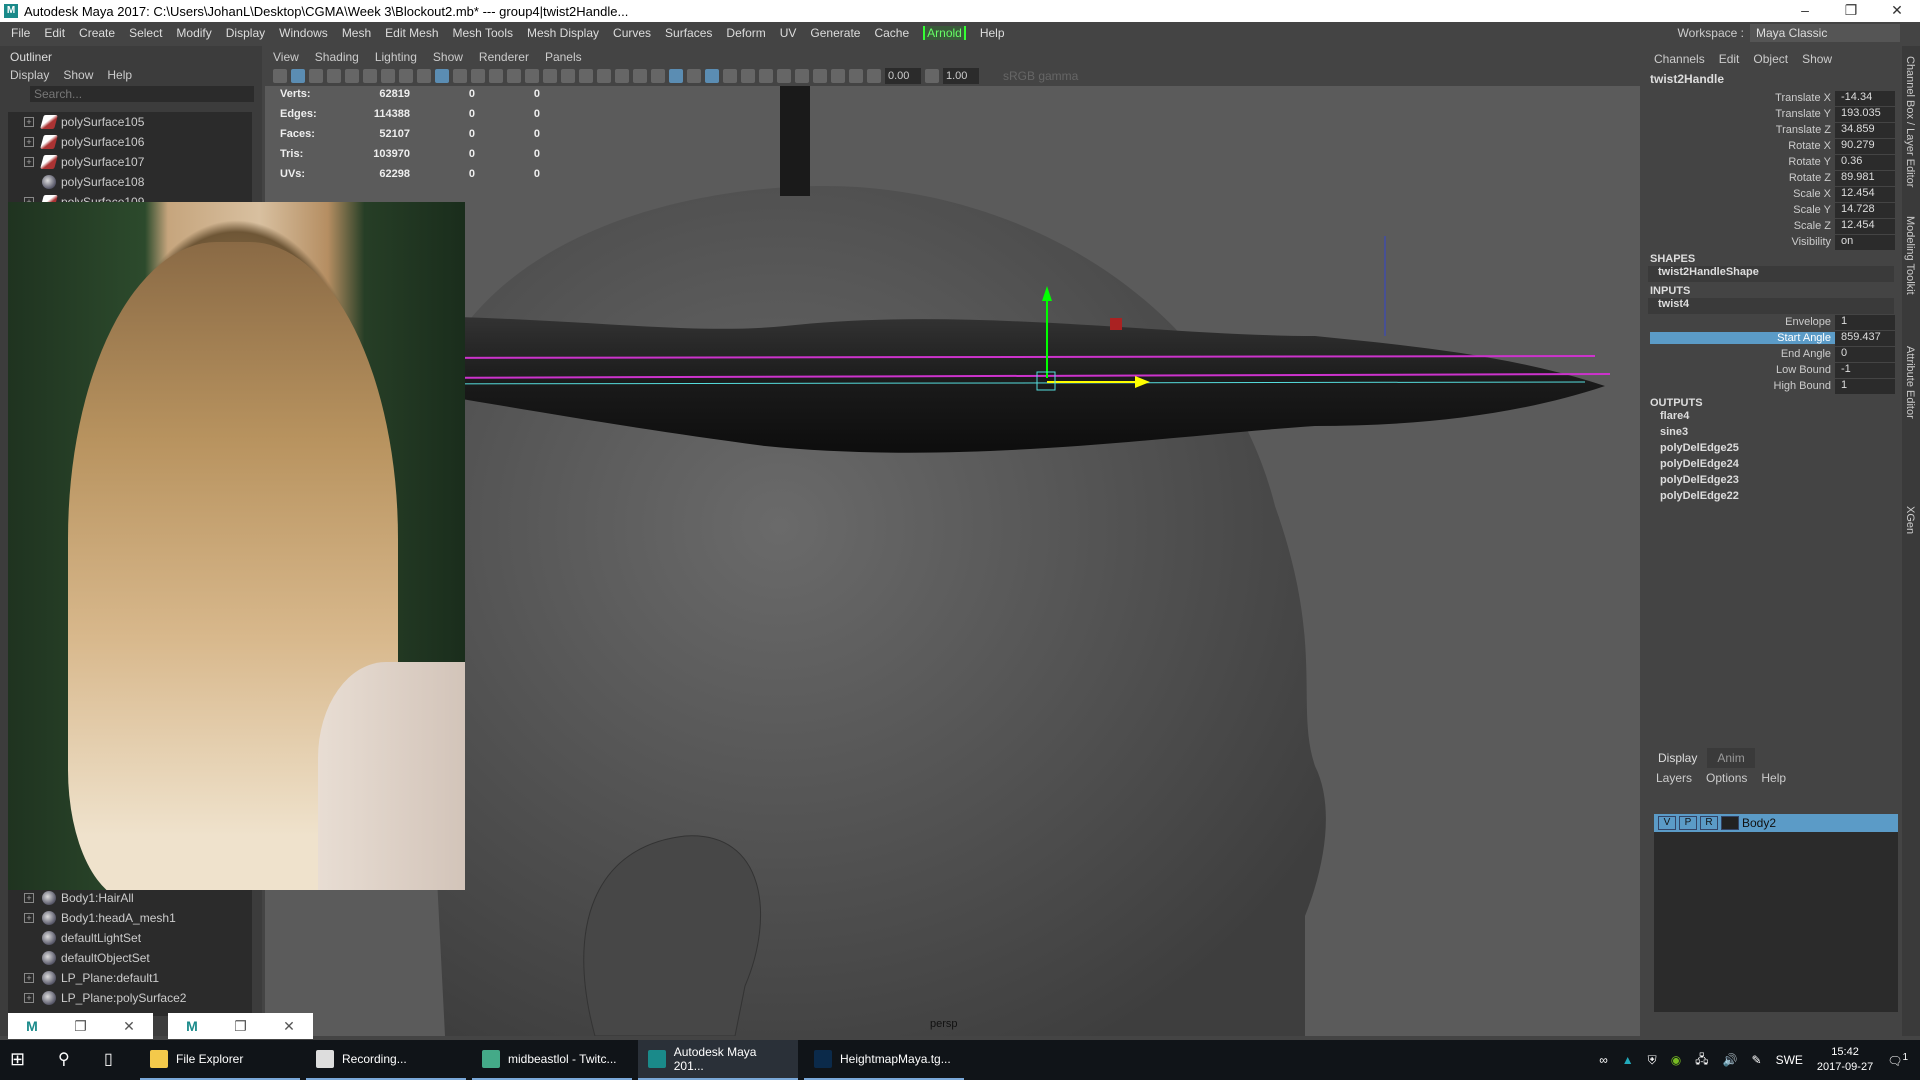 This screenshot has height=1080, width=1920. I want to click on tab-anim: Anim, so click(1731, 758).